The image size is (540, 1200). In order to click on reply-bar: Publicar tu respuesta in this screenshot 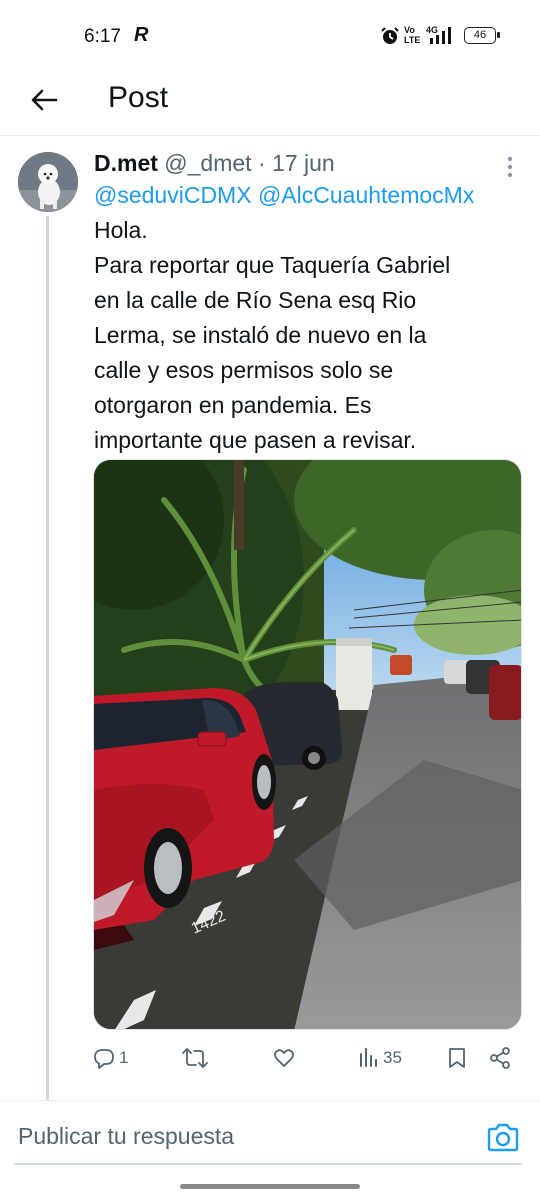, I will do `click(270, 1134)`.